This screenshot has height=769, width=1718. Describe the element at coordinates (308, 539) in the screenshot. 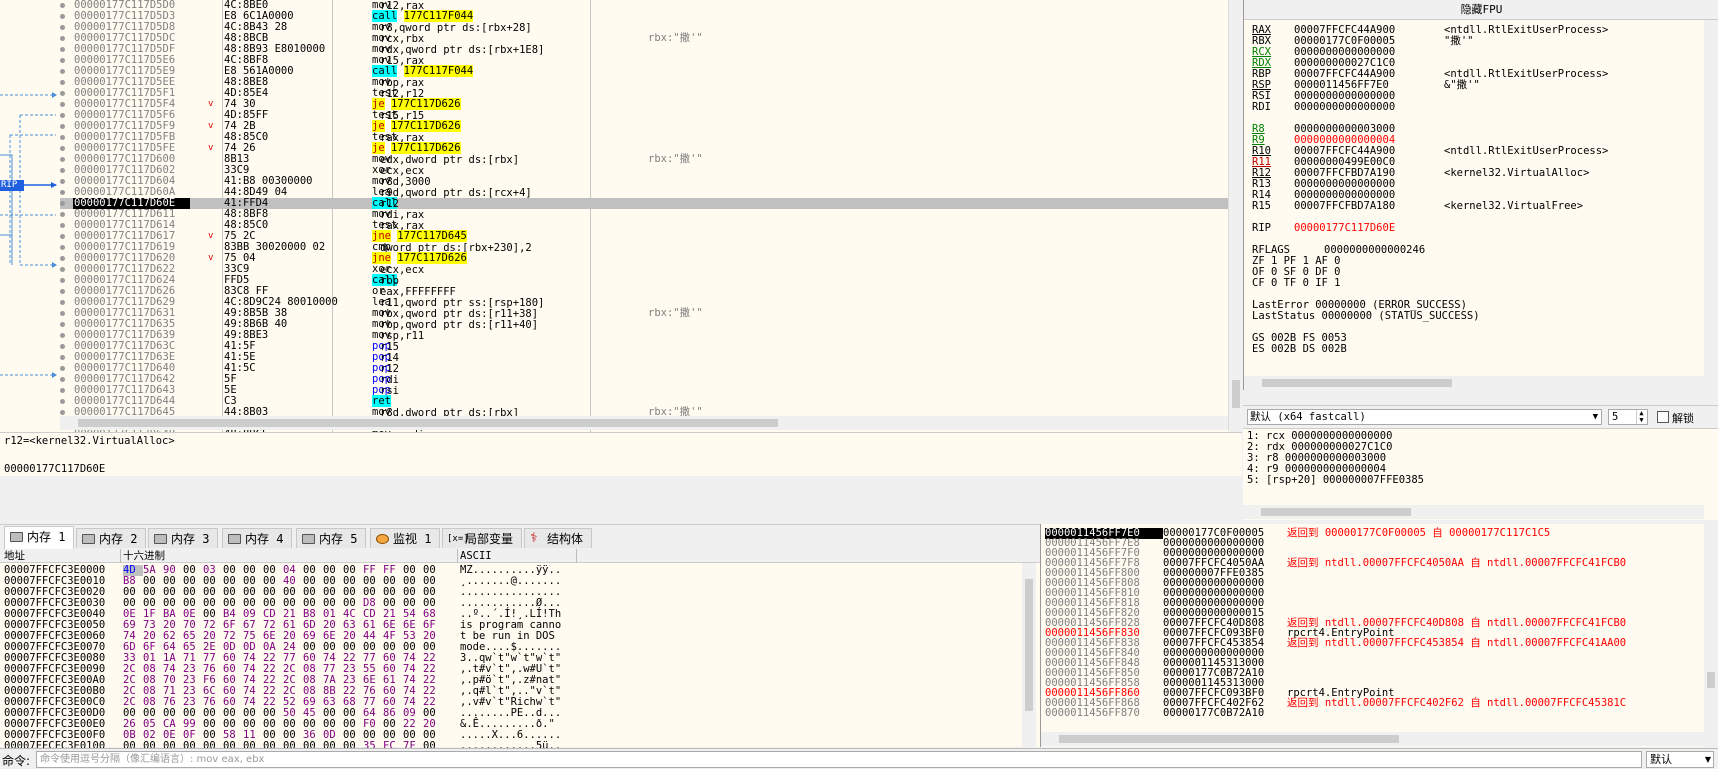

I see `memory-icon` at that location.